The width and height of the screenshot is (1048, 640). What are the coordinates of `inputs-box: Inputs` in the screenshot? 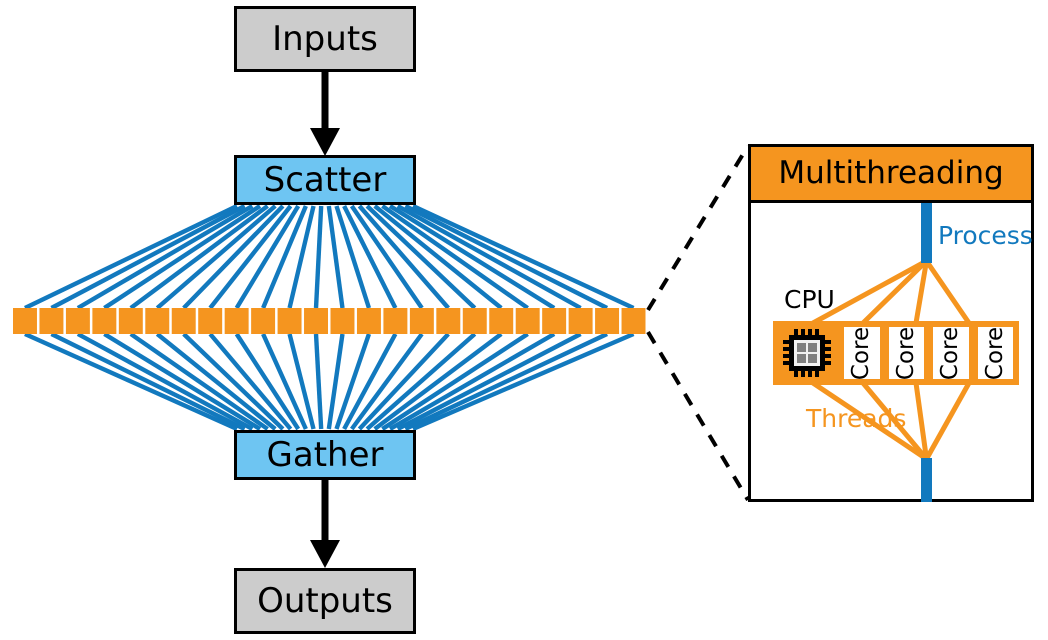 It's located at (325, 39).